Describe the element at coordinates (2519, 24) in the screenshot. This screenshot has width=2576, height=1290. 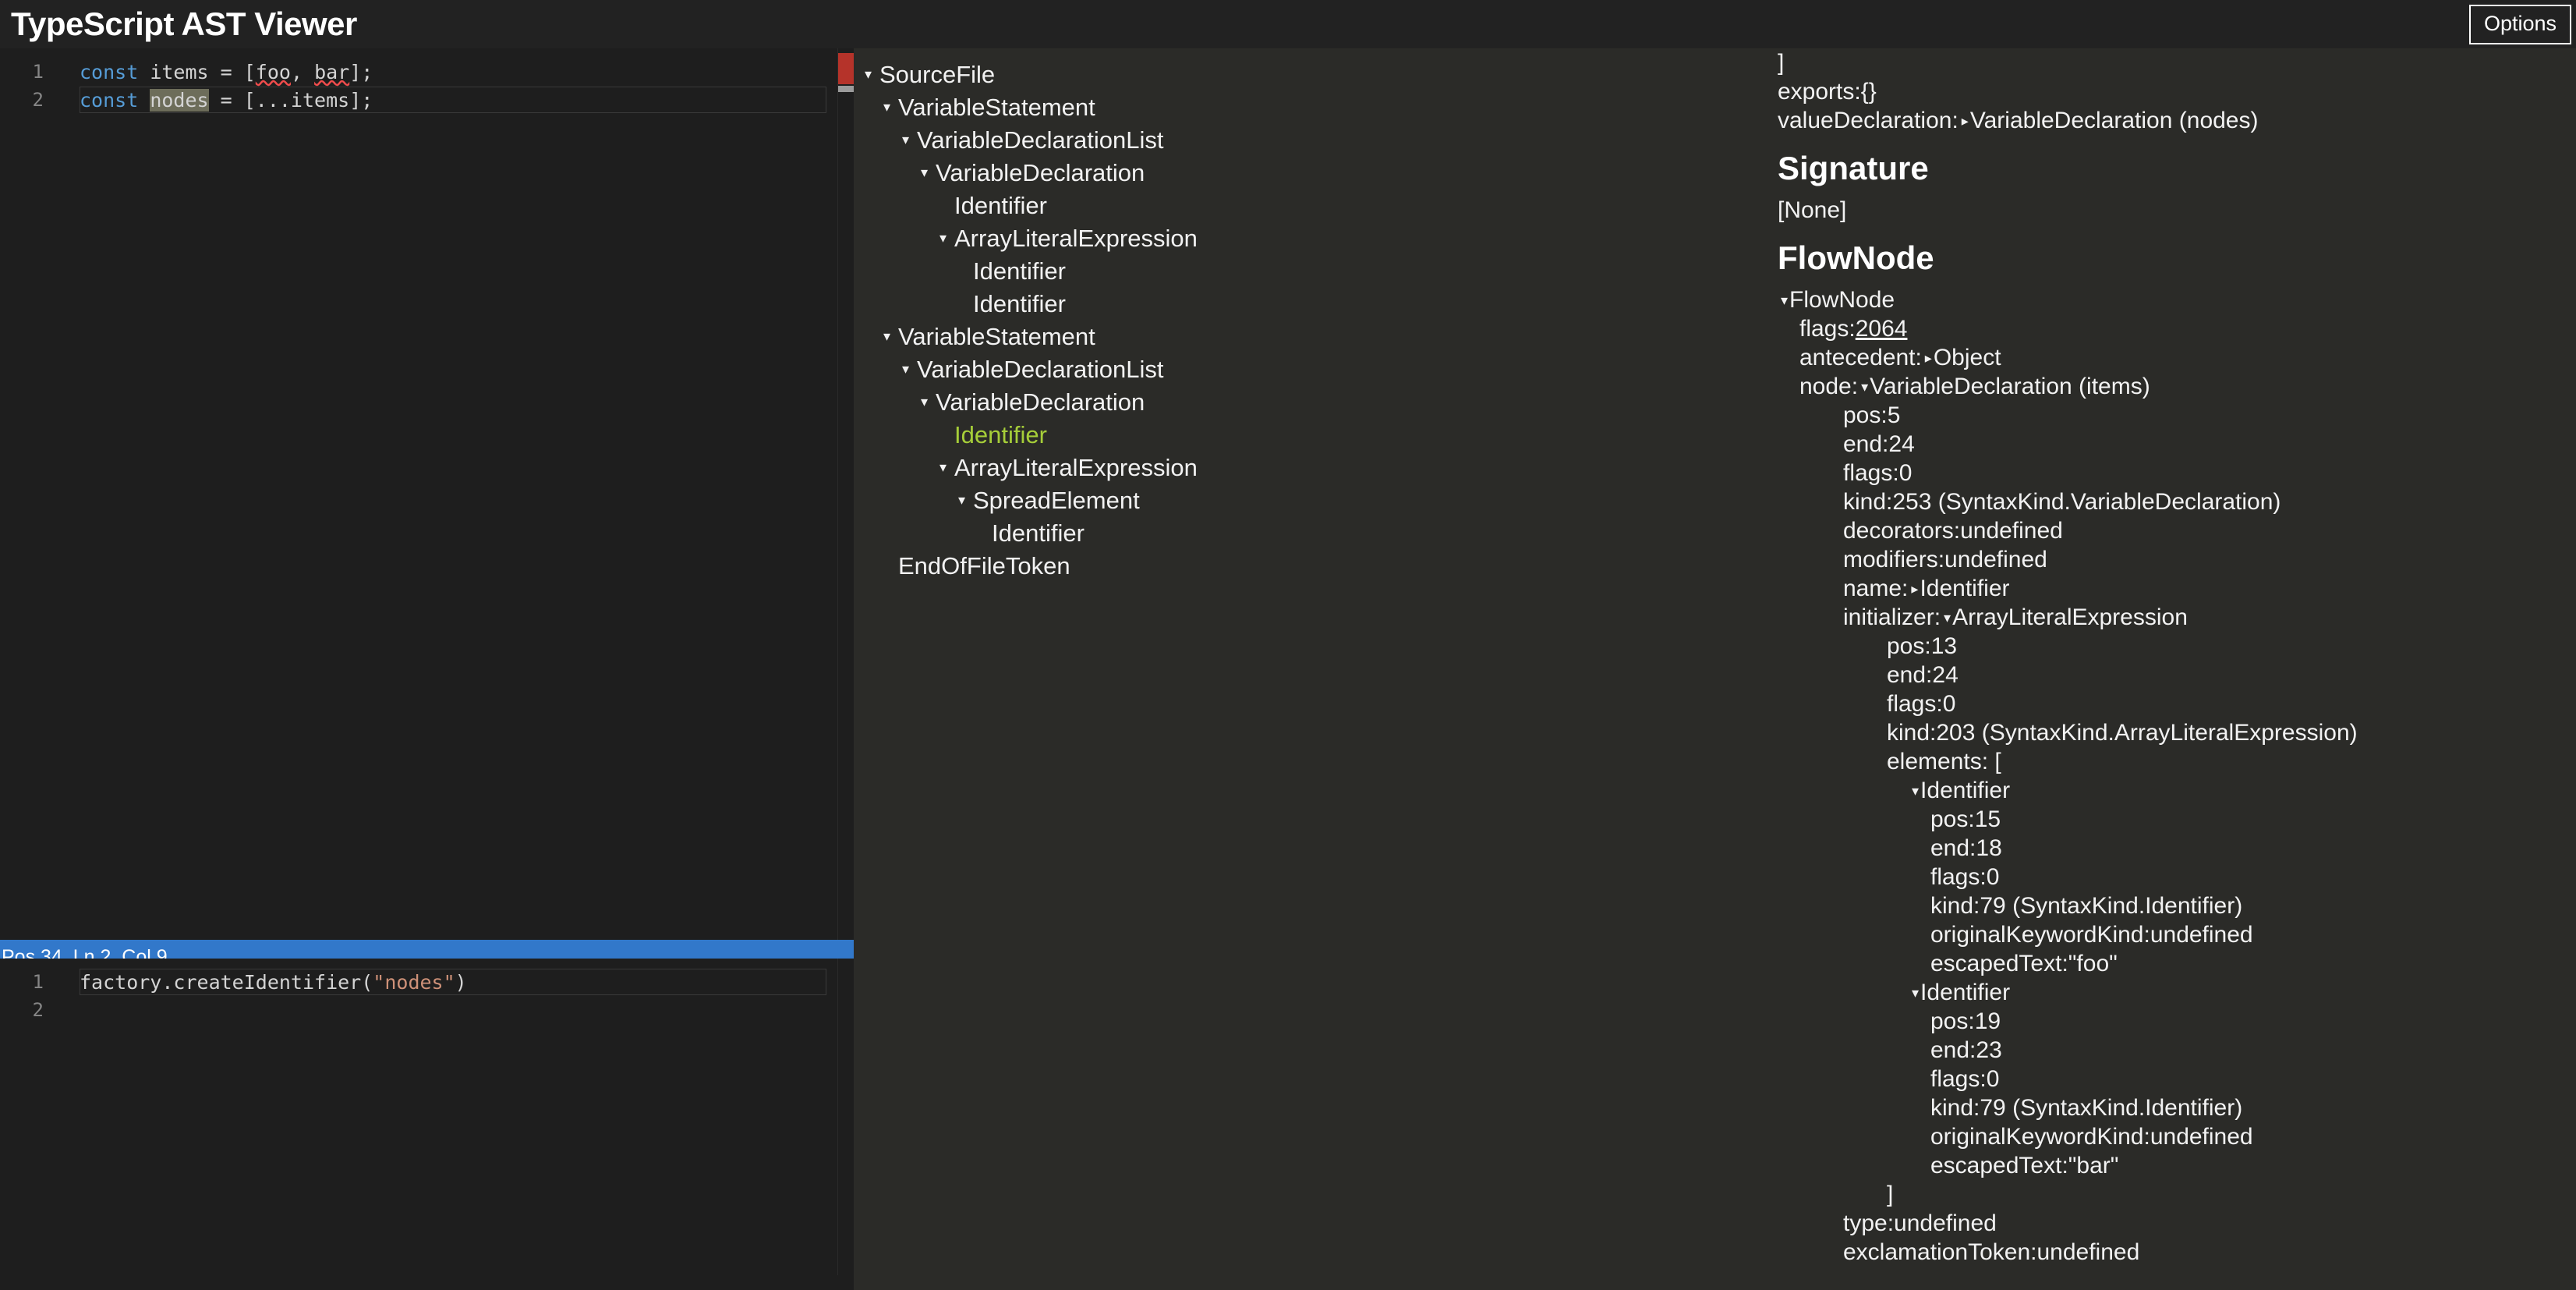
I see `options-button: Options` at that location.